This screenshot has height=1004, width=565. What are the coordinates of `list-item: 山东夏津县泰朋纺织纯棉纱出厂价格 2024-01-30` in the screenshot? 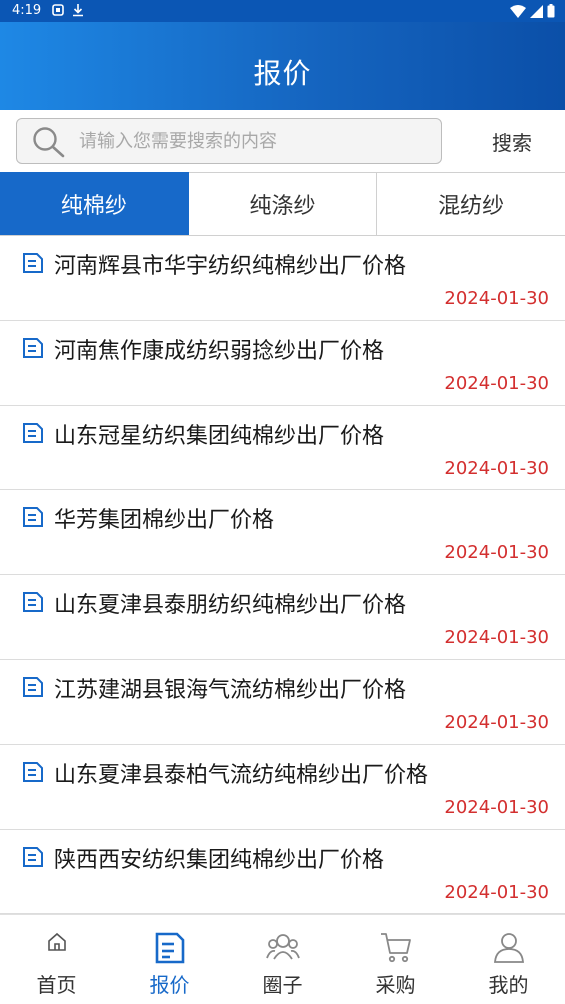 It's located at (282, 617).